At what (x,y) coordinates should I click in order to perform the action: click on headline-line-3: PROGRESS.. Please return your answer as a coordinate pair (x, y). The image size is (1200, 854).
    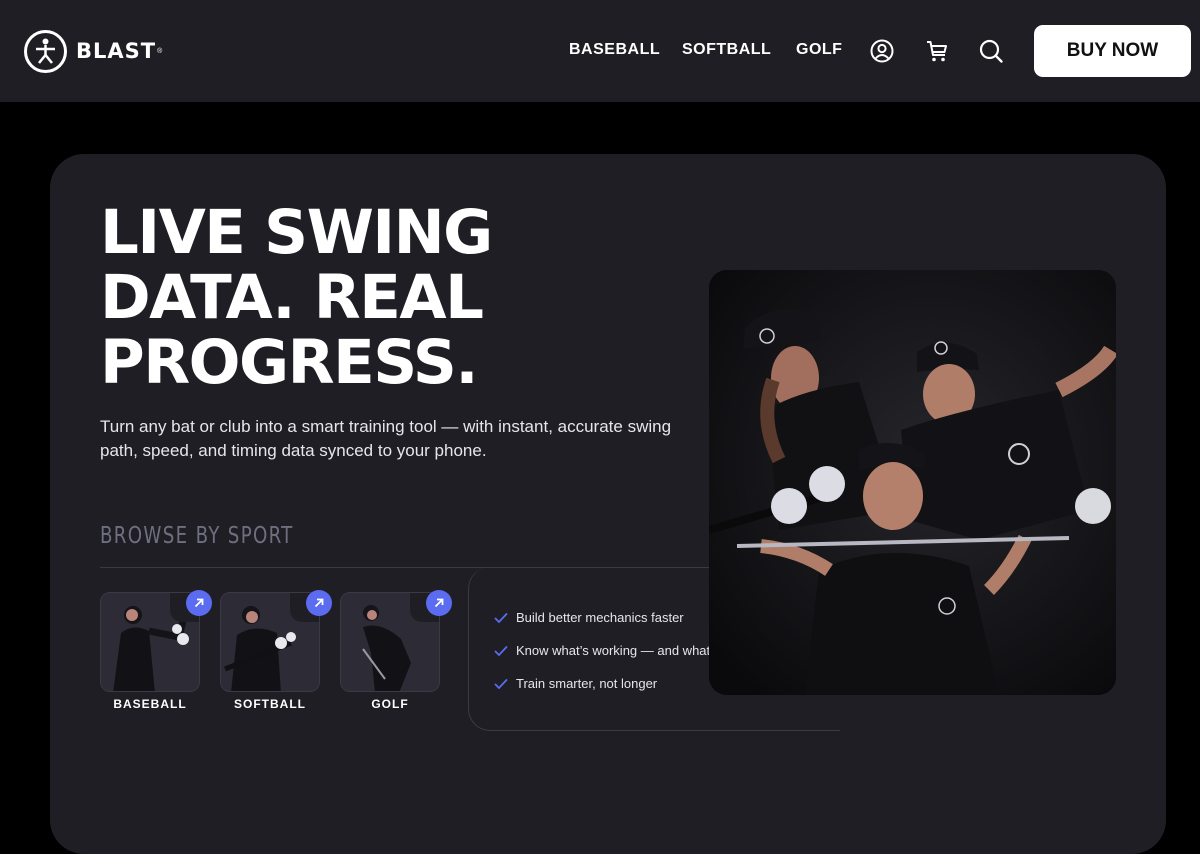
    Looking at the image, I should click on (289, 362).